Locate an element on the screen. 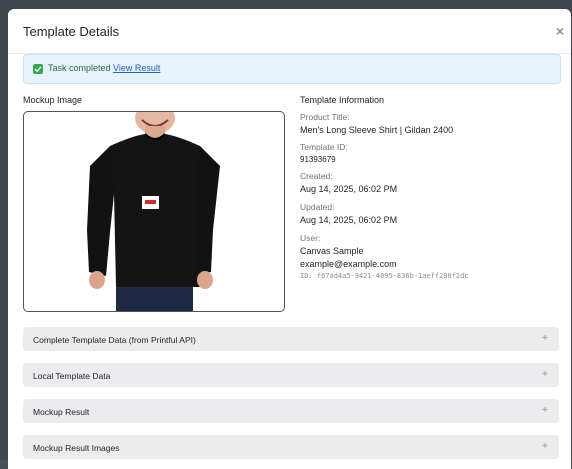 The width and height of the screenshot is (572, 469). template-id-value: 91393679 is located at coordinates (318, 159).